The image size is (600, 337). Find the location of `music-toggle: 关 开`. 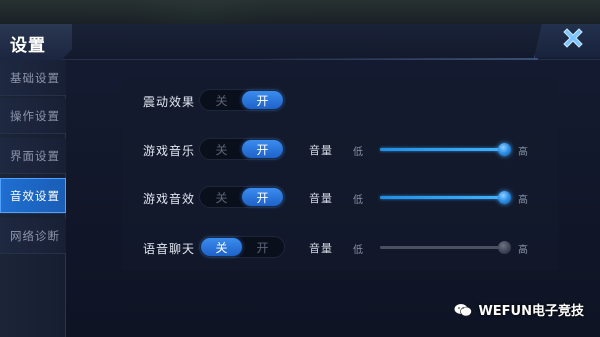

music-toggle: 关 开 is located at coordinates (242, 149).